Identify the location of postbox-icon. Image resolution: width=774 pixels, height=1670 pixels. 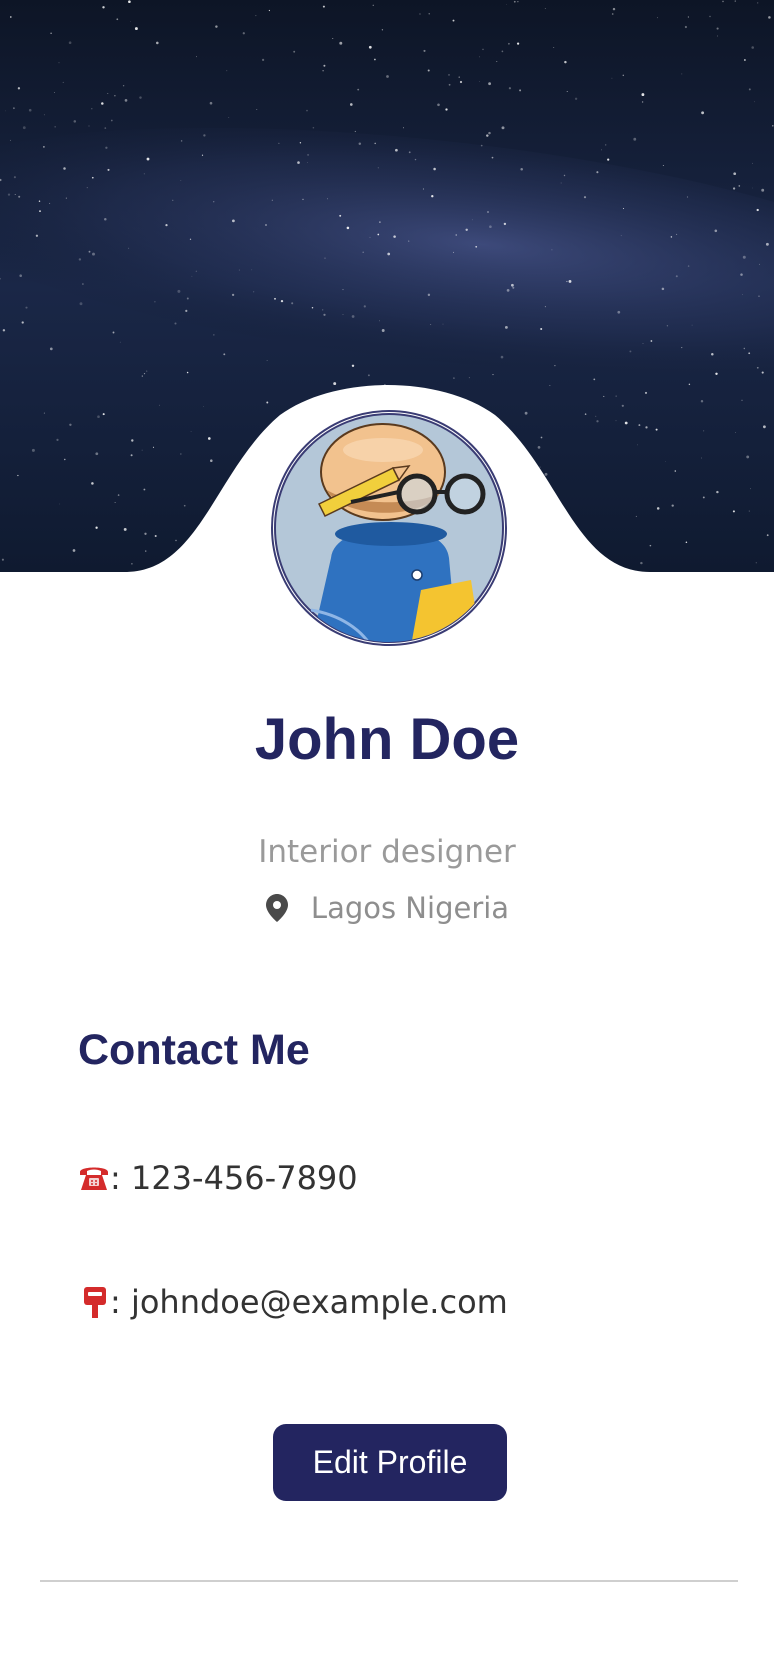
(94, 1302).